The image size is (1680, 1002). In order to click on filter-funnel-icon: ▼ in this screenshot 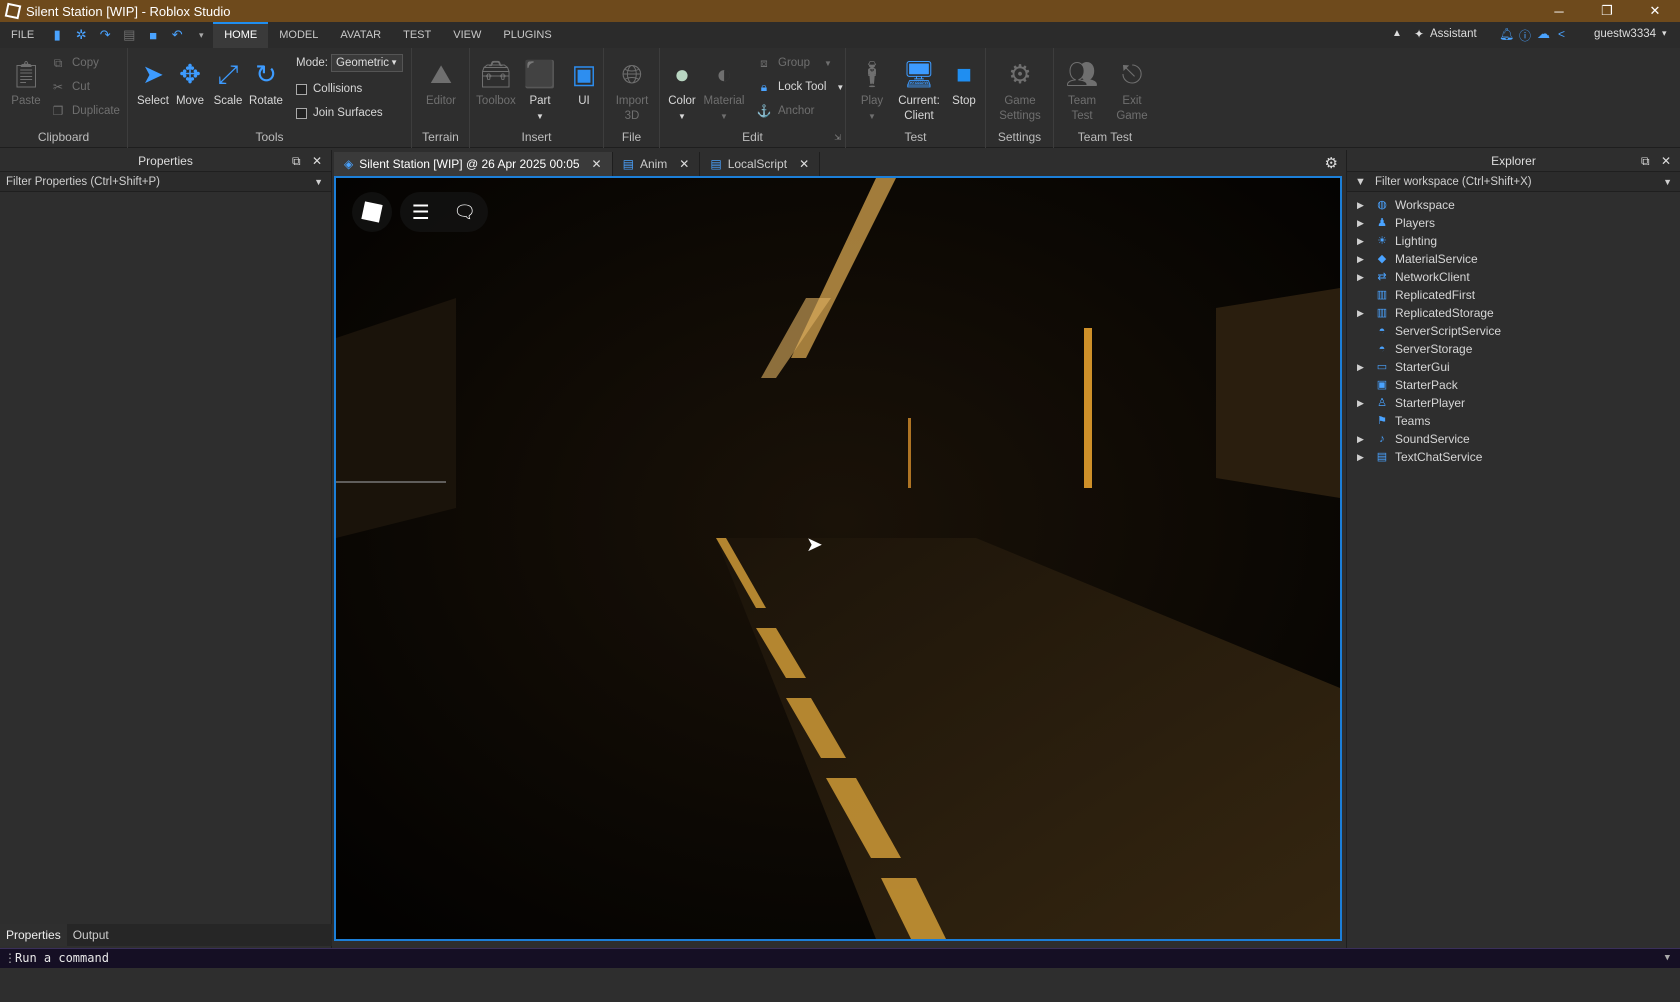, I will do `click(1360, 182)`.